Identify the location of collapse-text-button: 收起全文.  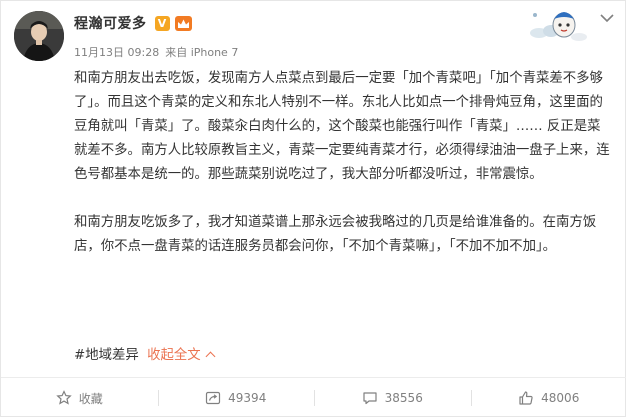
(181, 355).